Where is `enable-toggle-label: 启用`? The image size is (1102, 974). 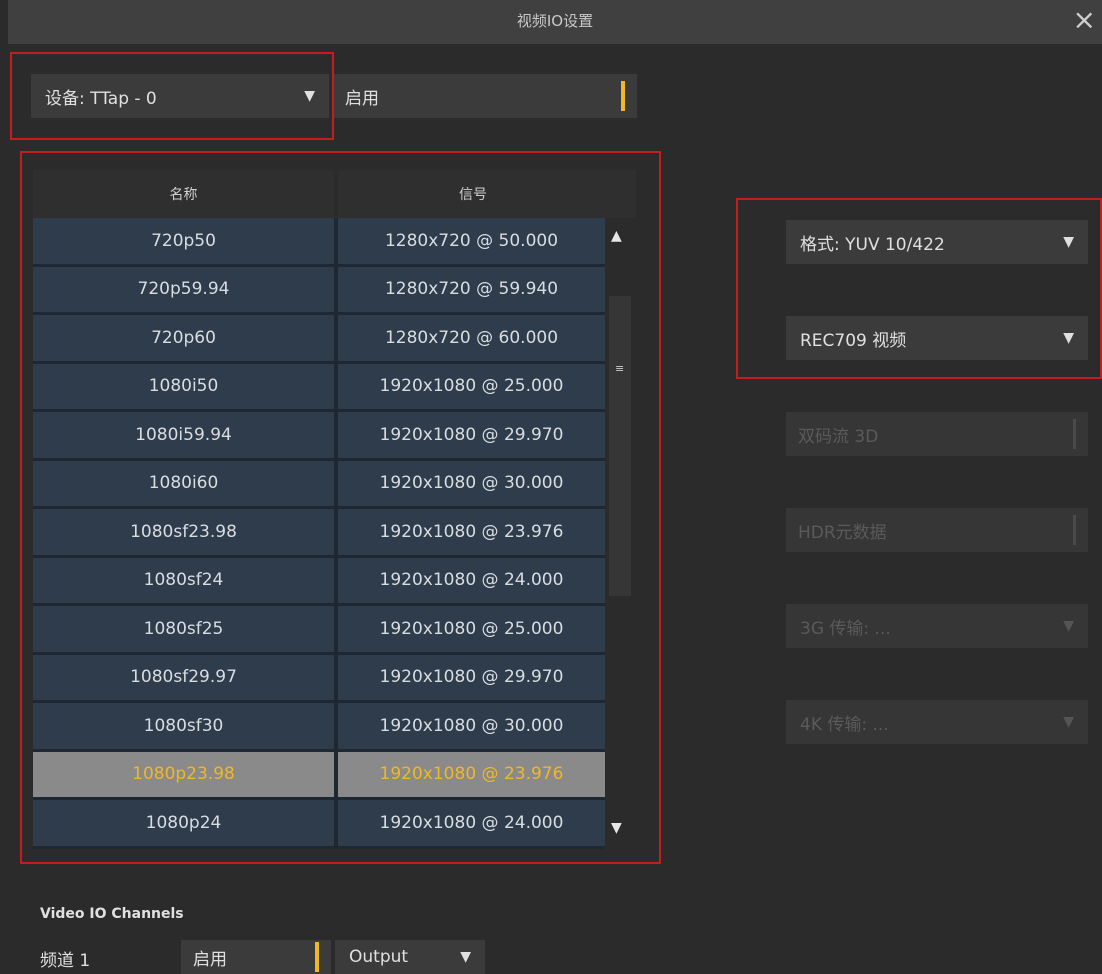
enable-toggle-label: 启用 is located at coordinates (362, 98).